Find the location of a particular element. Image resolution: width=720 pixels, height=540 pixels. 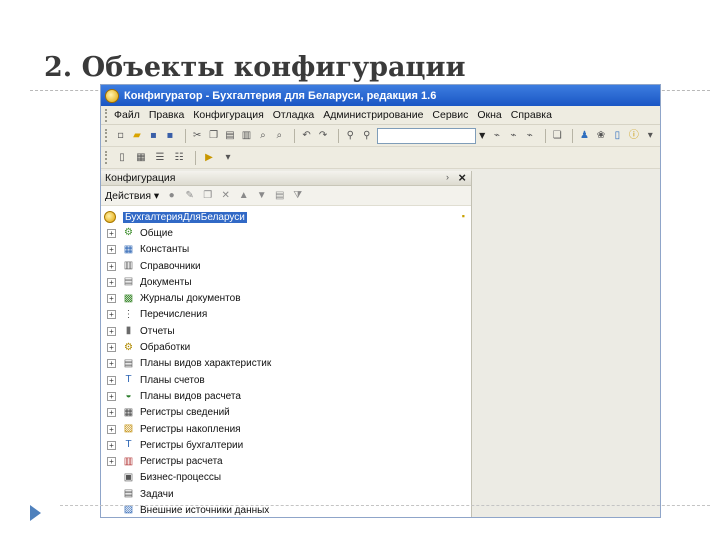

move-up-icon: ▲ is located at coordinates (243, 195).